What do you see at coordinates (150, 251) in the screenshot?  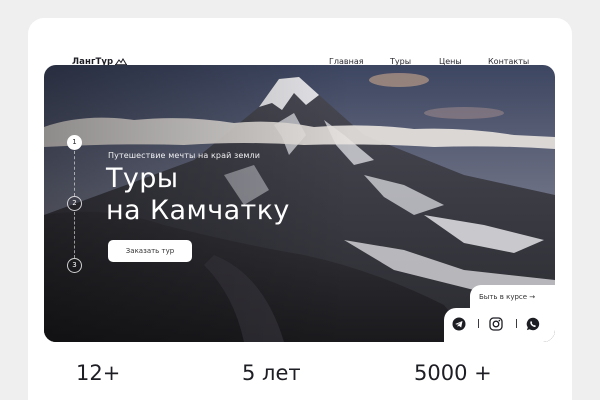 I see `order-tour-button: Заказать тур` at bounding box center [150, 251].